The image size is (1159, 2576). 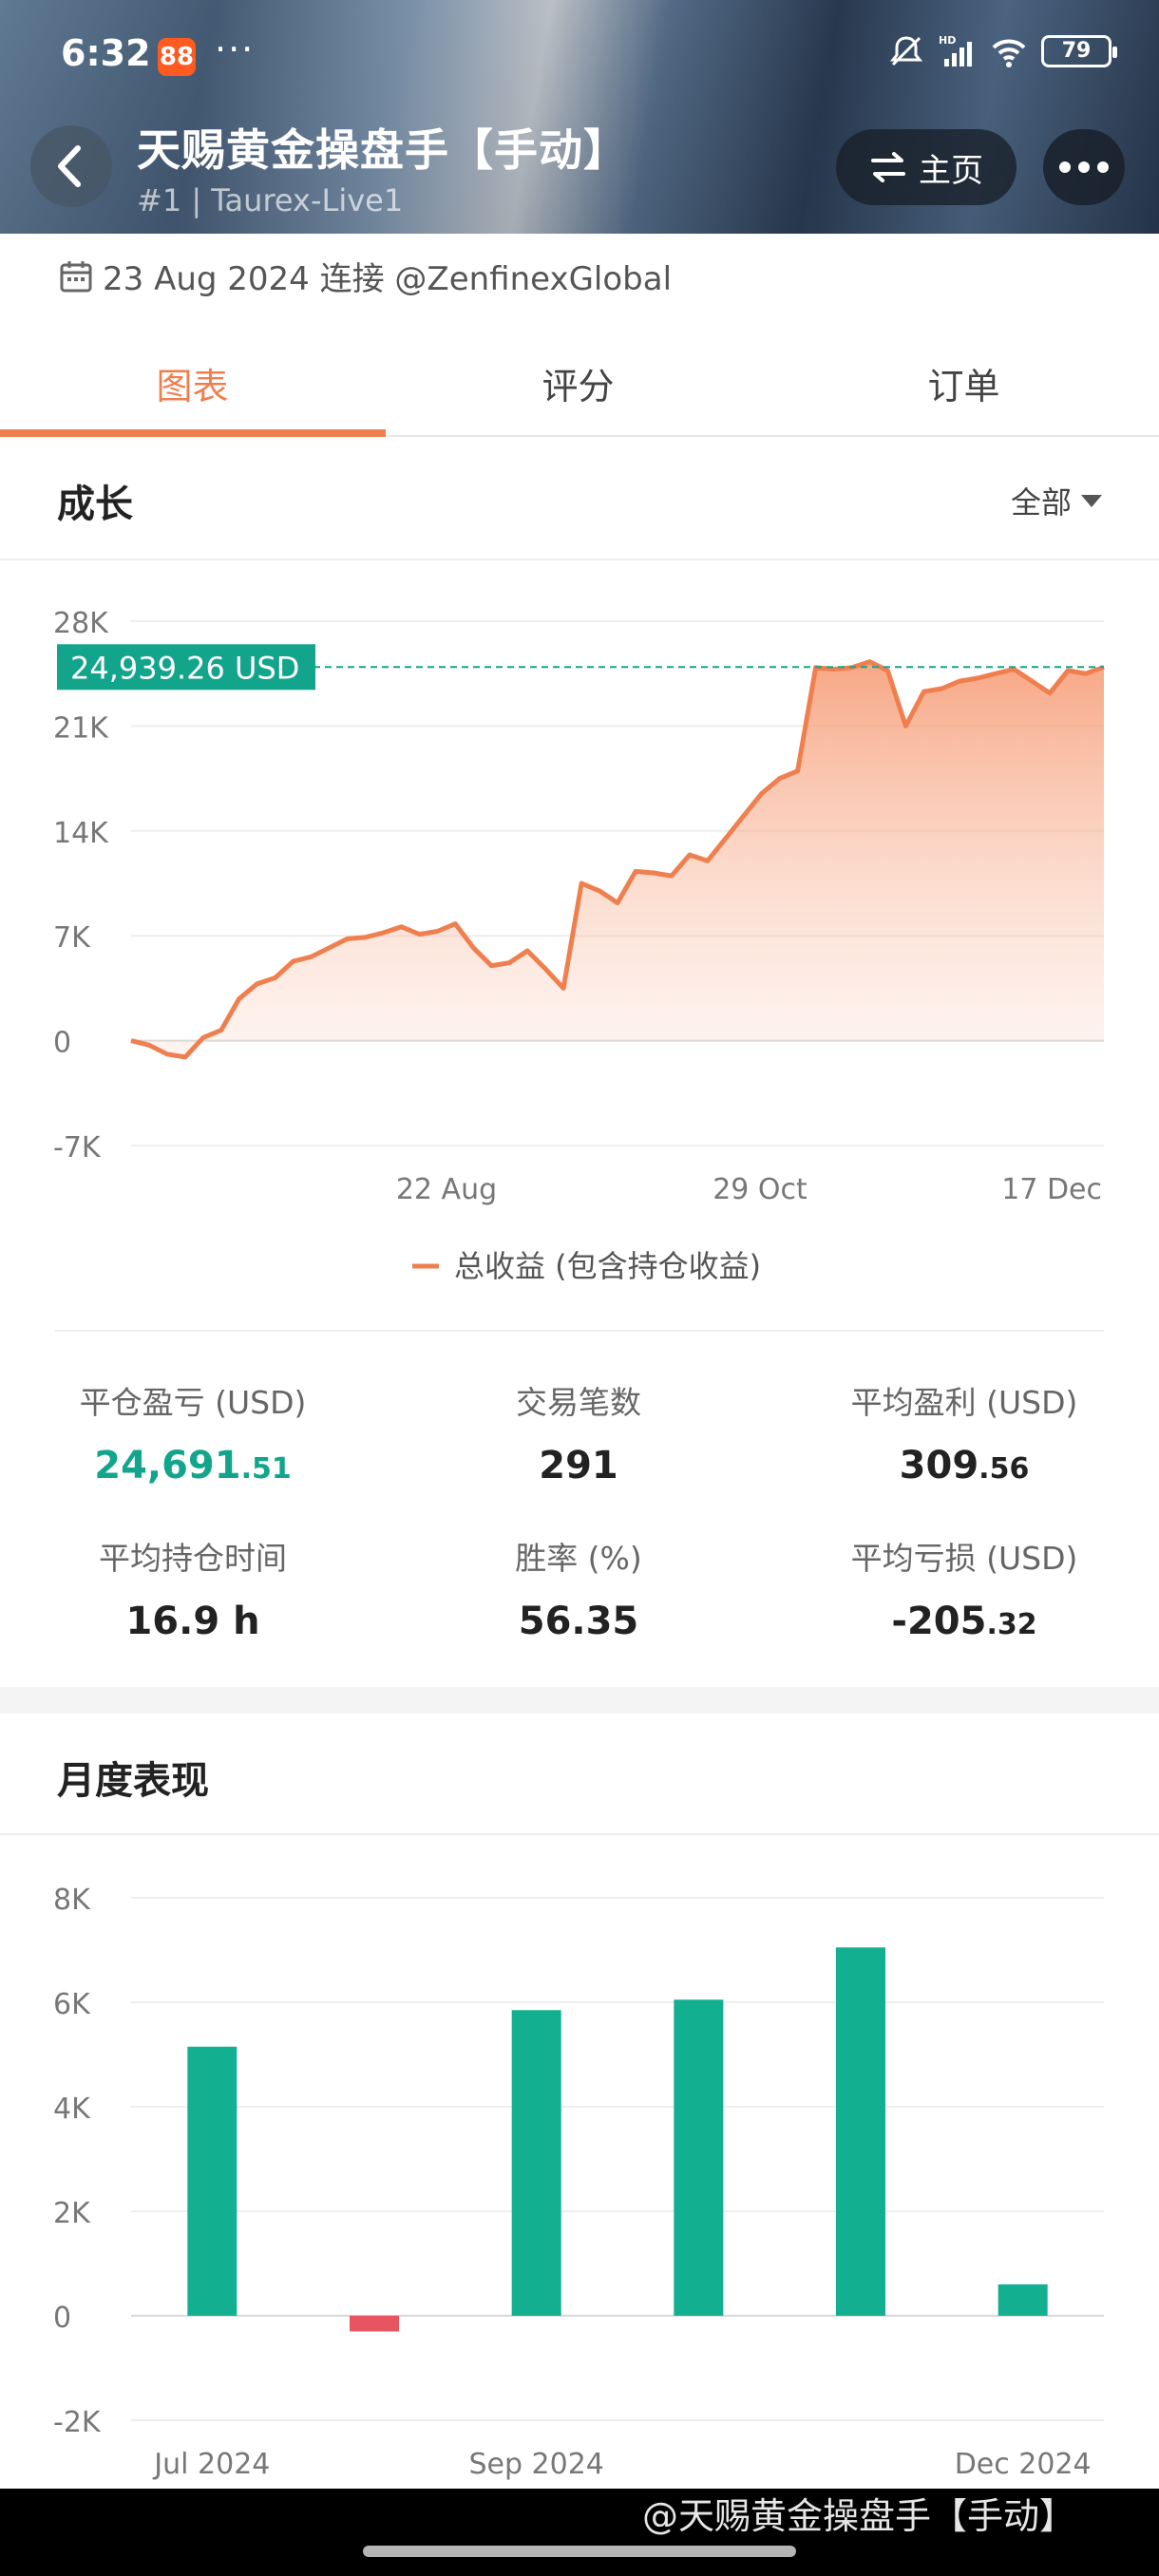 What do you see at coordinates (192, 383) in the screenshot?
I see `tab-chart: 图表` at bounding box center [192, 383].